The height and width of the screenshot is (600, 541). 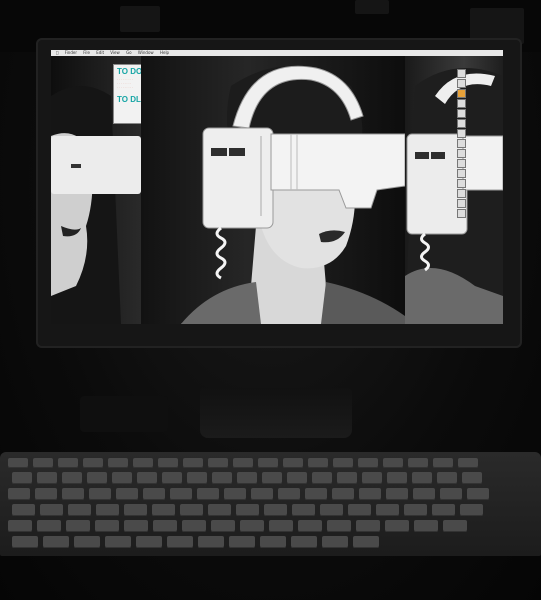 What do you see at coordinates (86, 52) in the screenshot?
I see `menu-file: File` at bounding box center [86, 52].